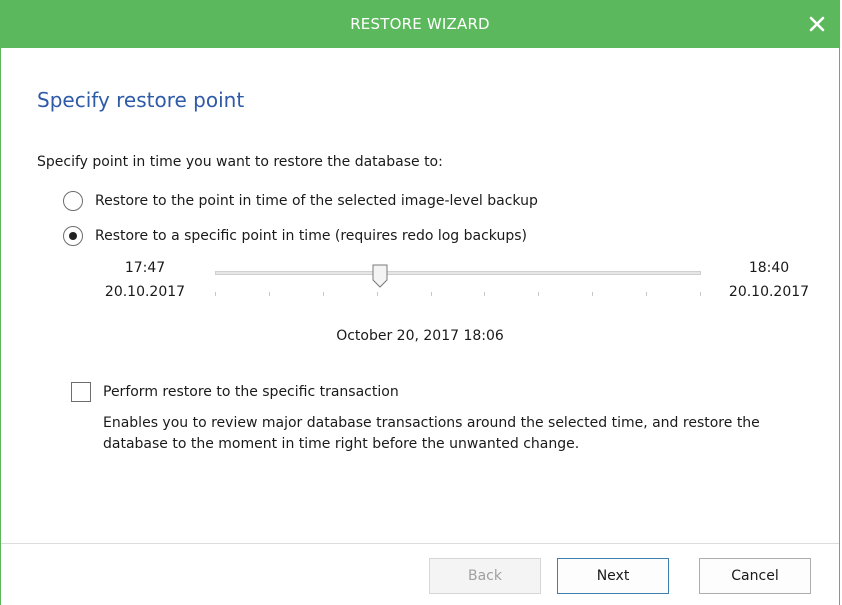  Describe the element at coordinates (817, 24) in the screenshot. I see `close-icon` at that location.